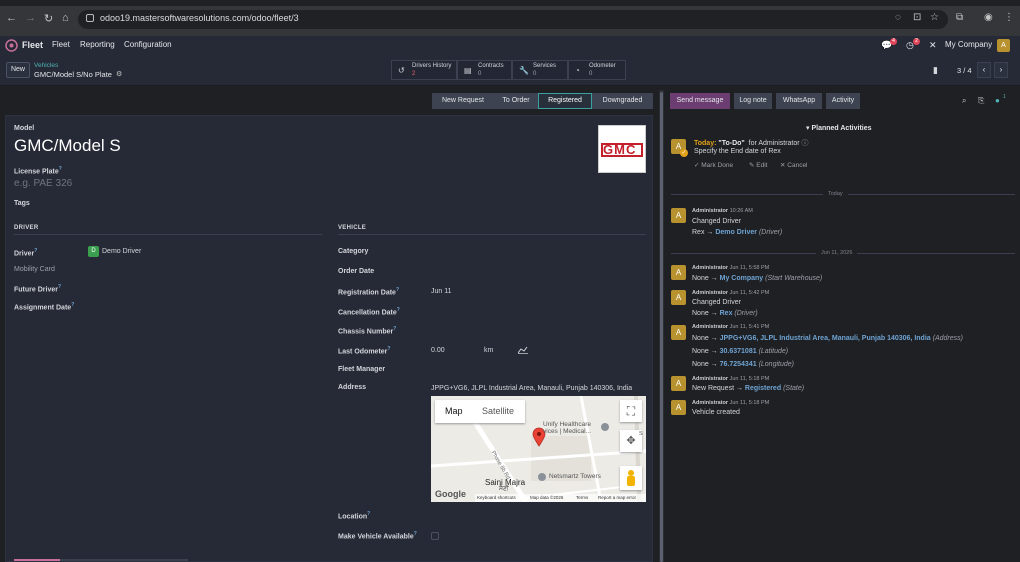 The width and height of the screenshot is (1020, 562). I want to click on stage-registered: Registered, so click(565, 101).